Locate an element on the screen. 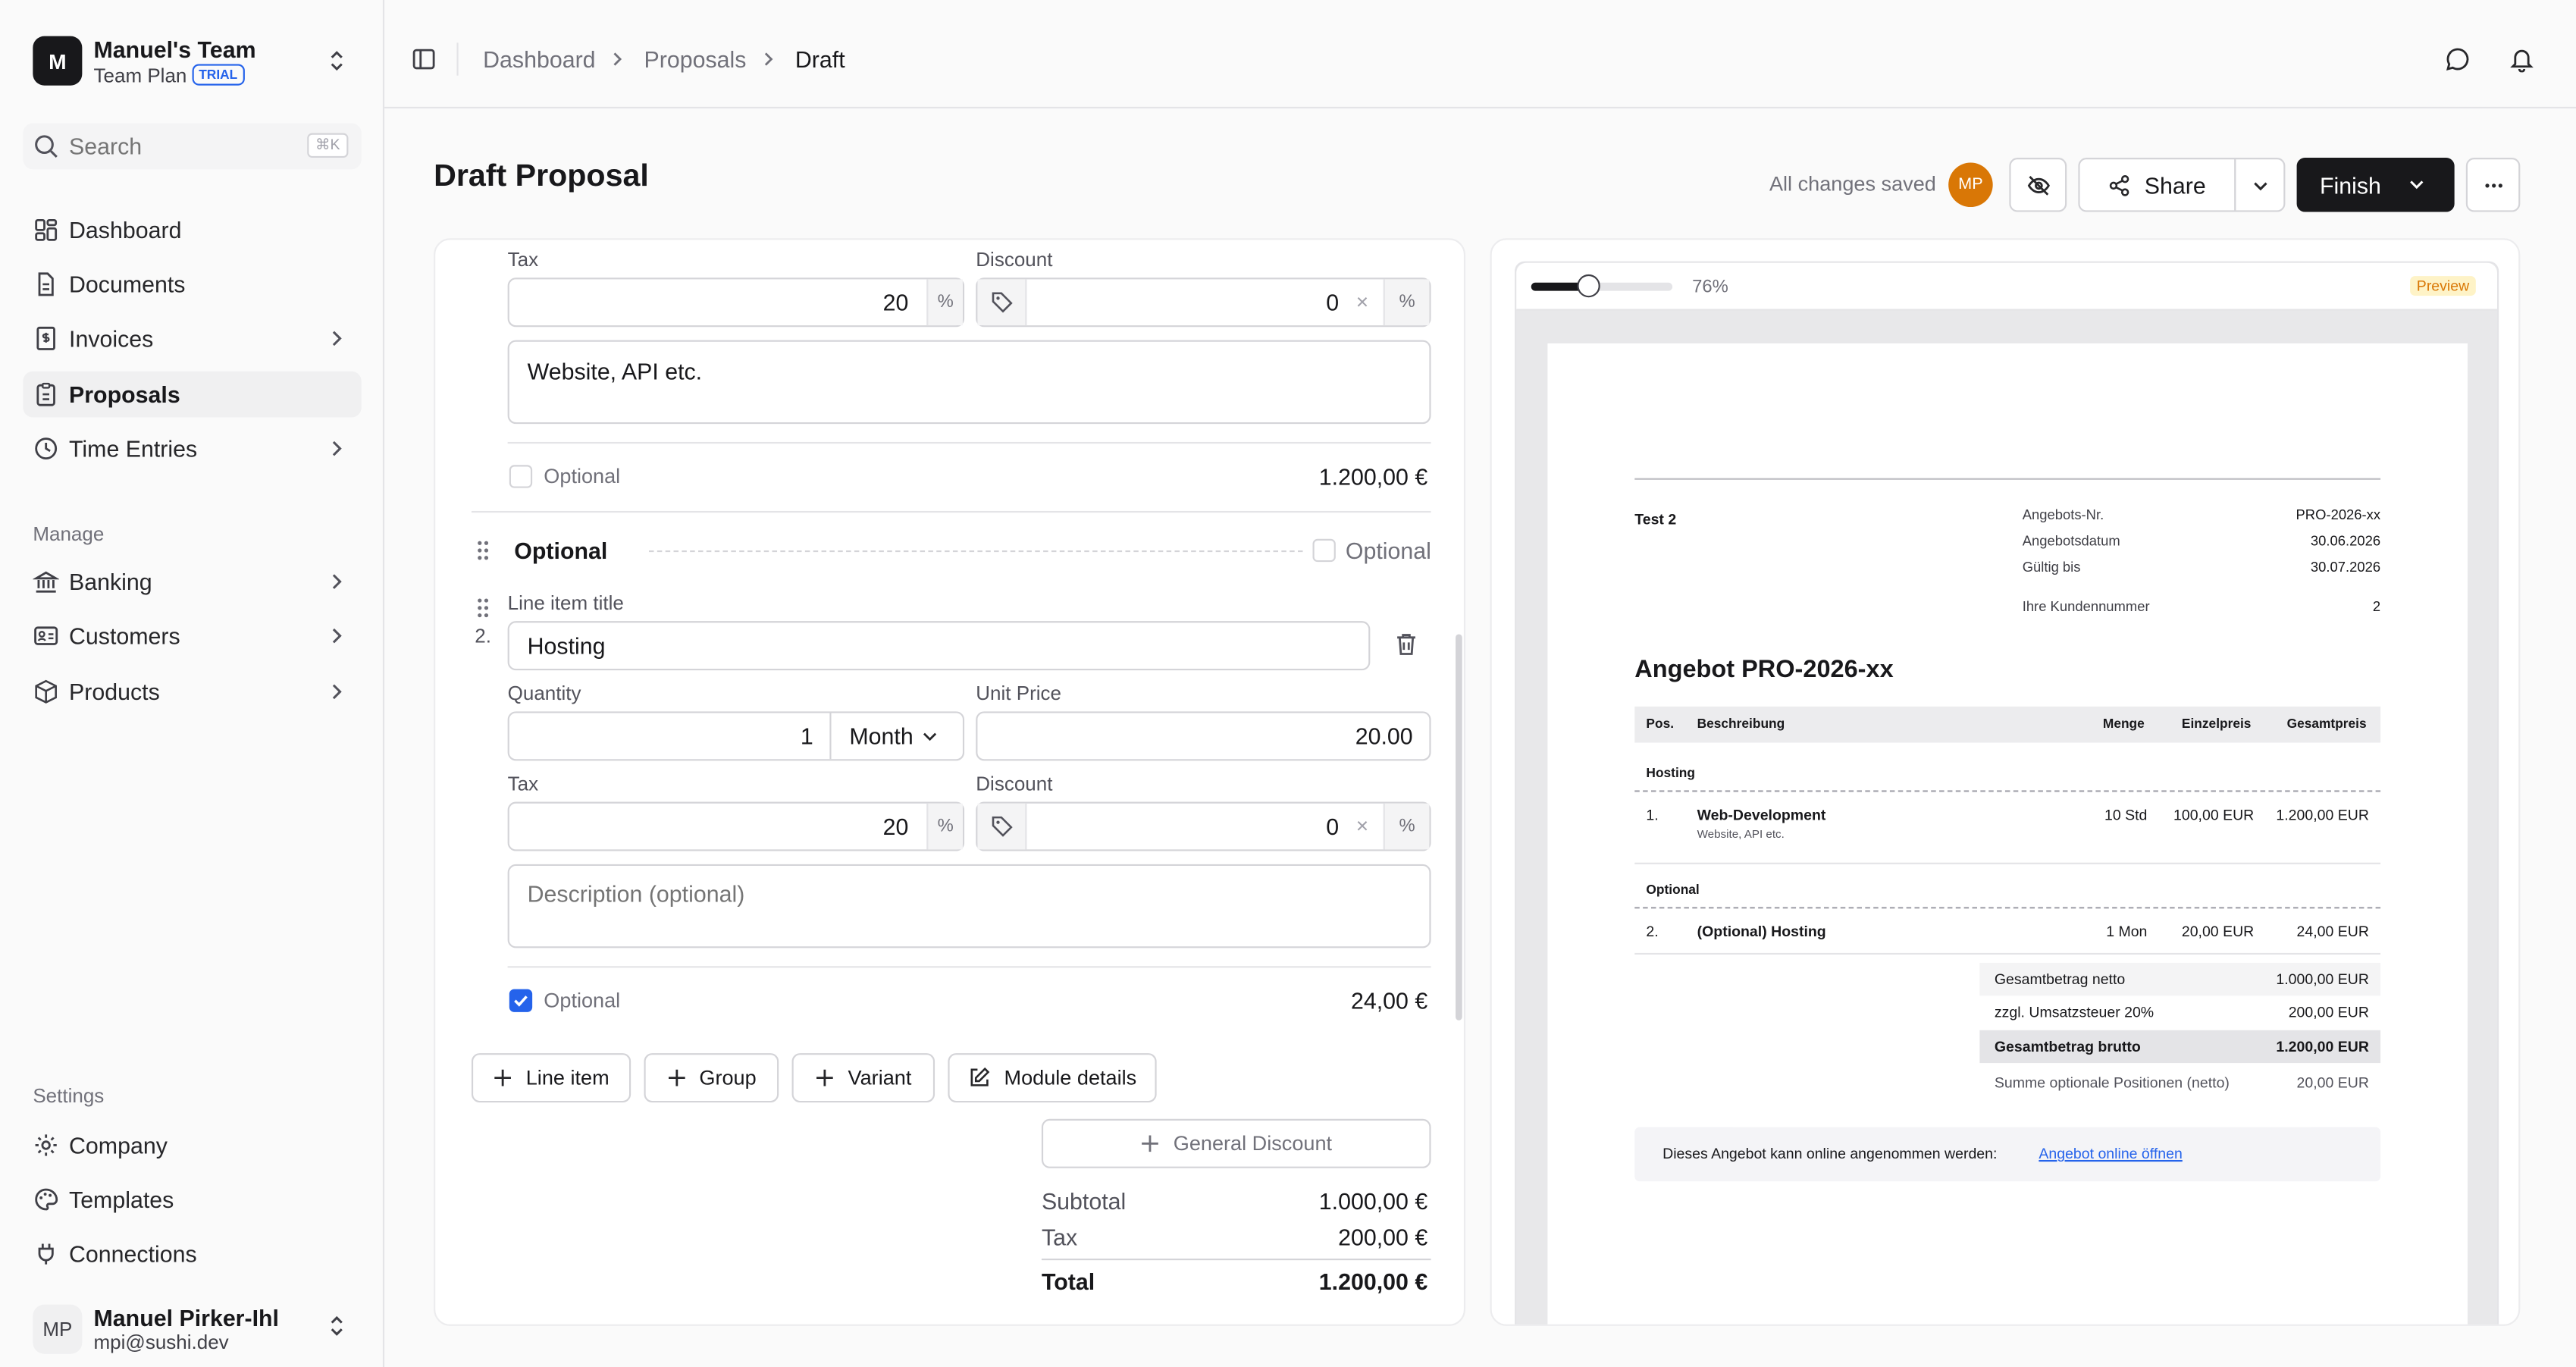  search-input is located at coordinates (184, 146).